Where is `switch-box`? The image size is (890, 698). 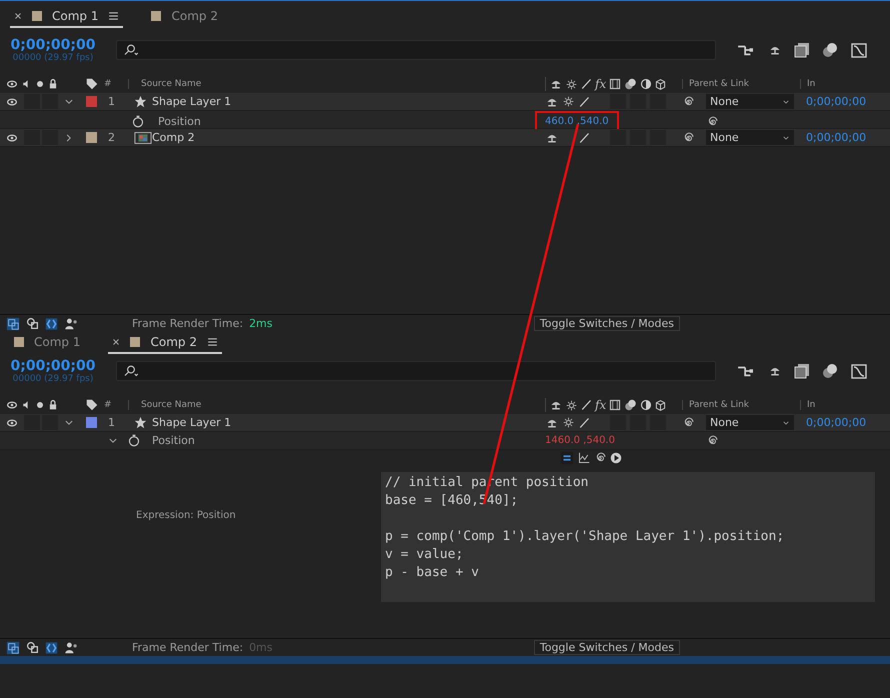 switch-box is located at coordinates (618, 137).